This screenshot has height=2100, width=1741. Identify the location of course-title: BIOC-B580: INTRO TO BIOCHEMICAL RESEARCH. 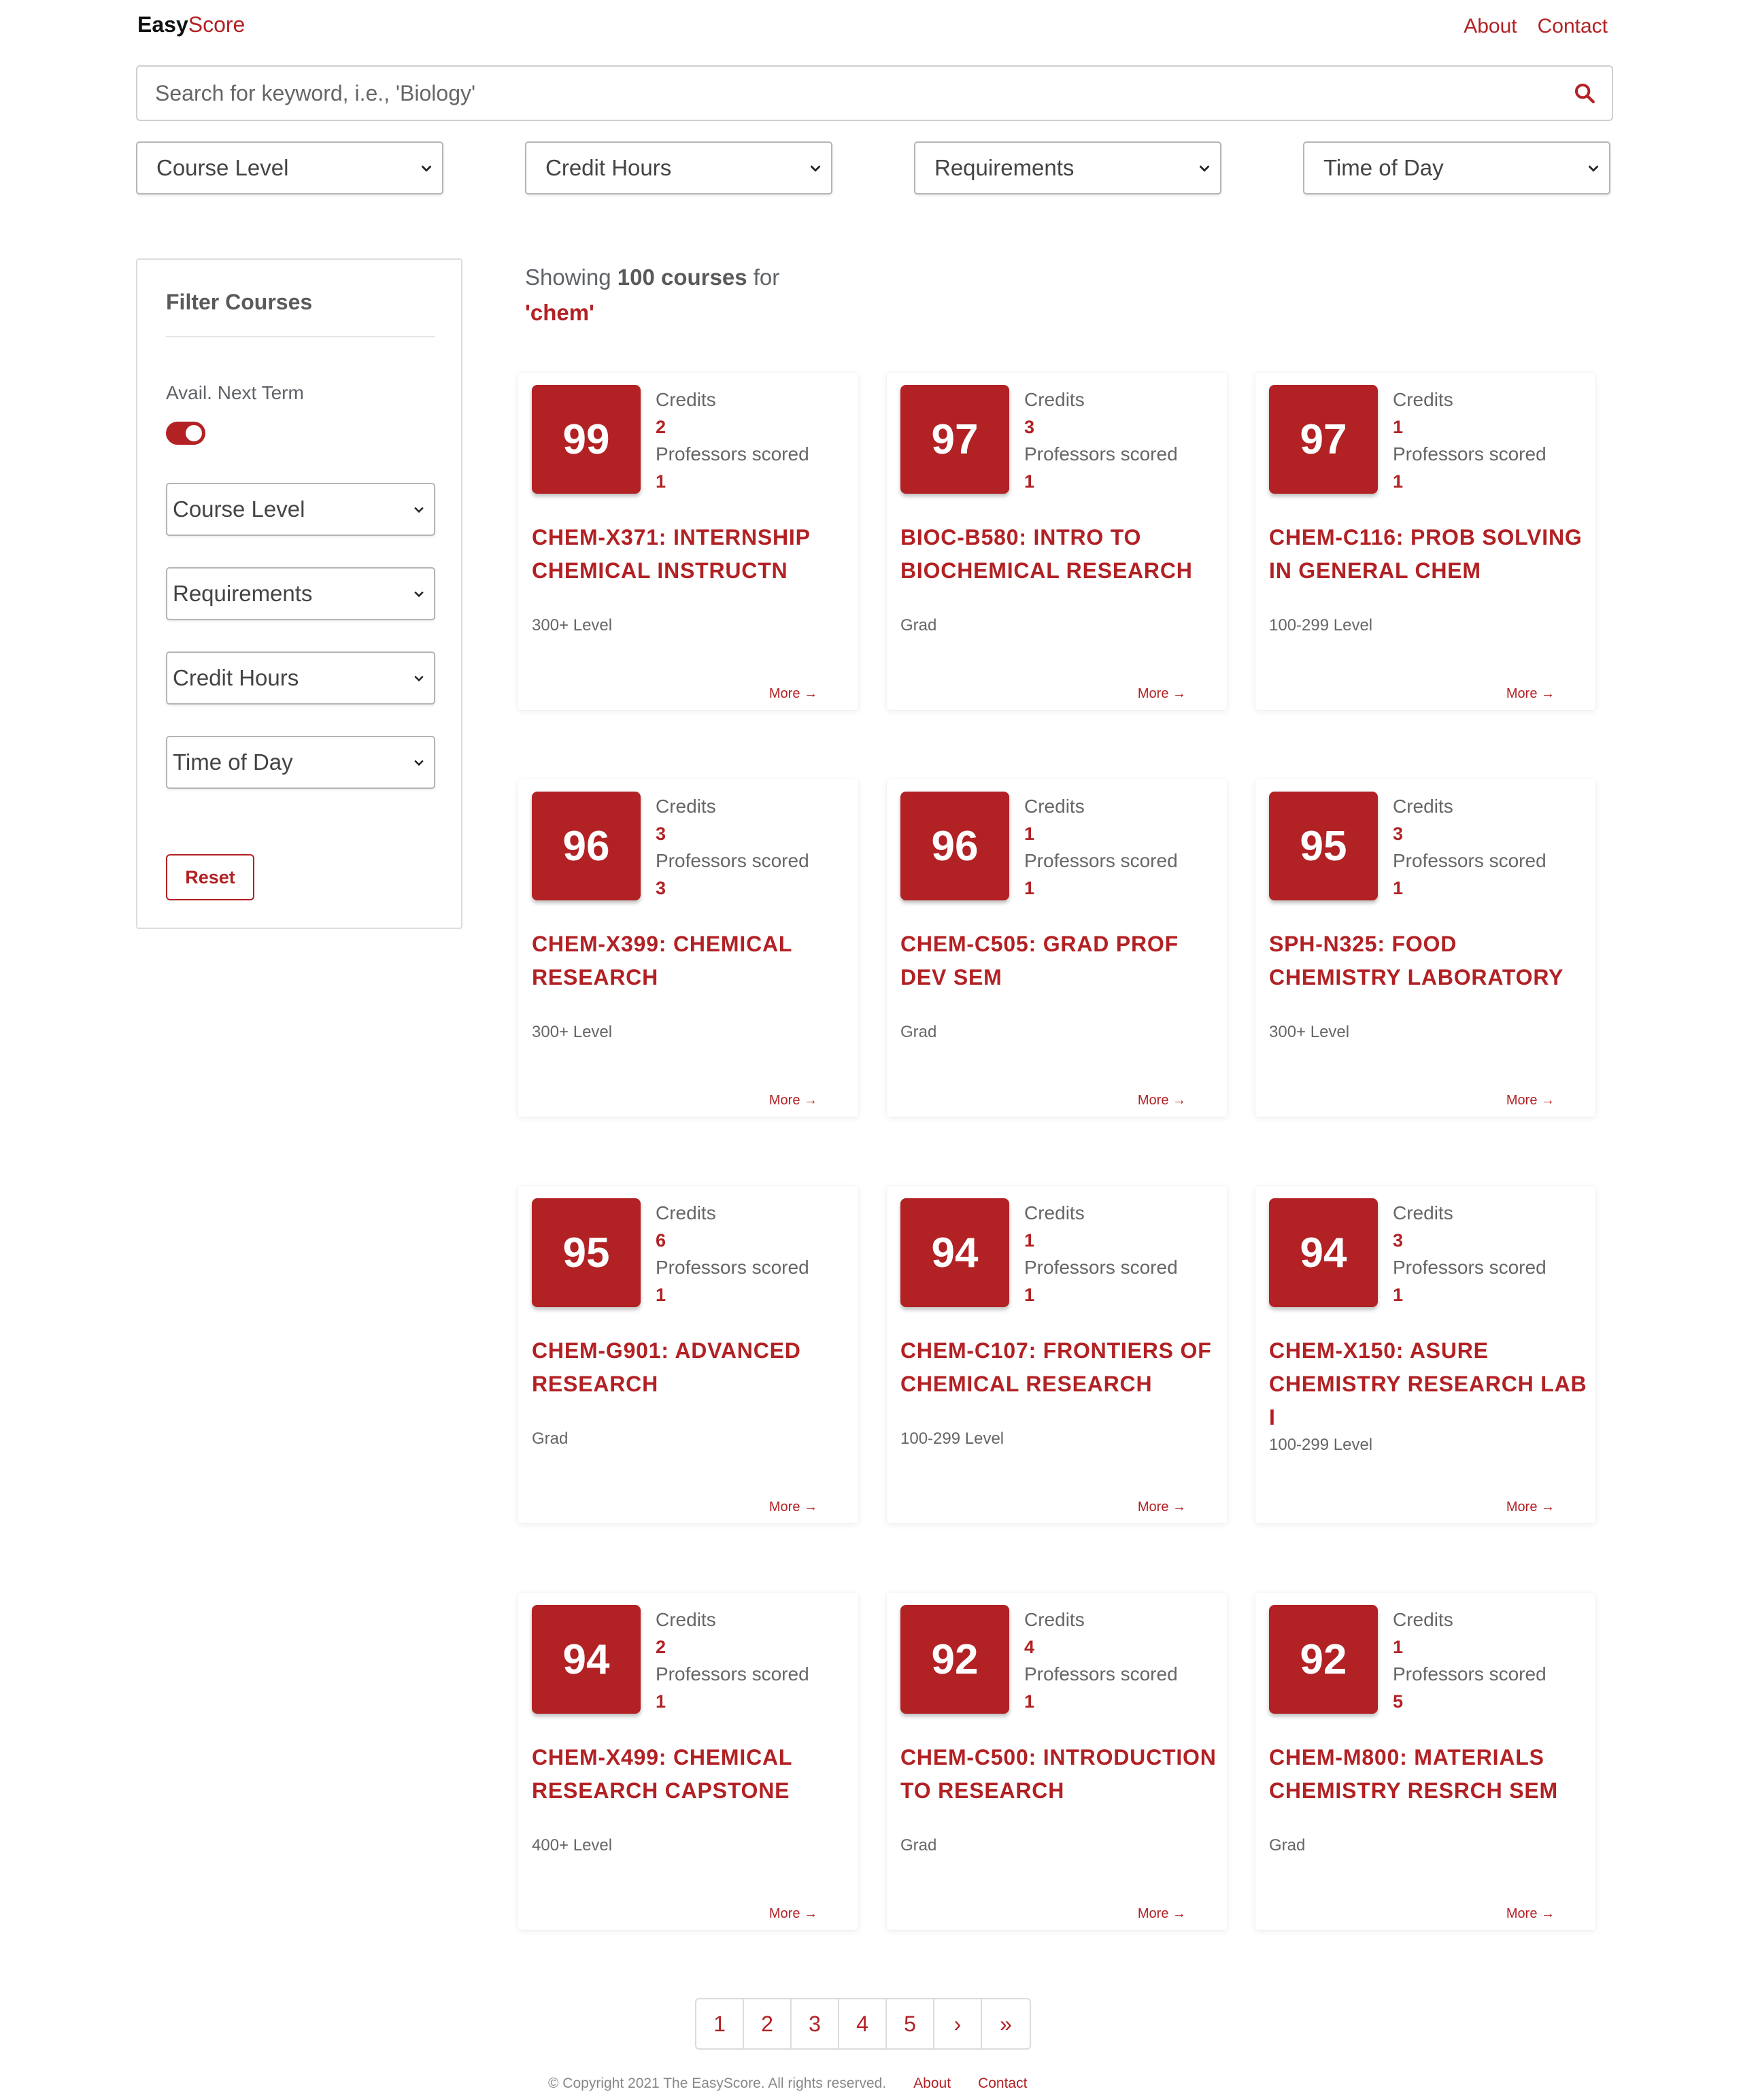
(1060, 554).